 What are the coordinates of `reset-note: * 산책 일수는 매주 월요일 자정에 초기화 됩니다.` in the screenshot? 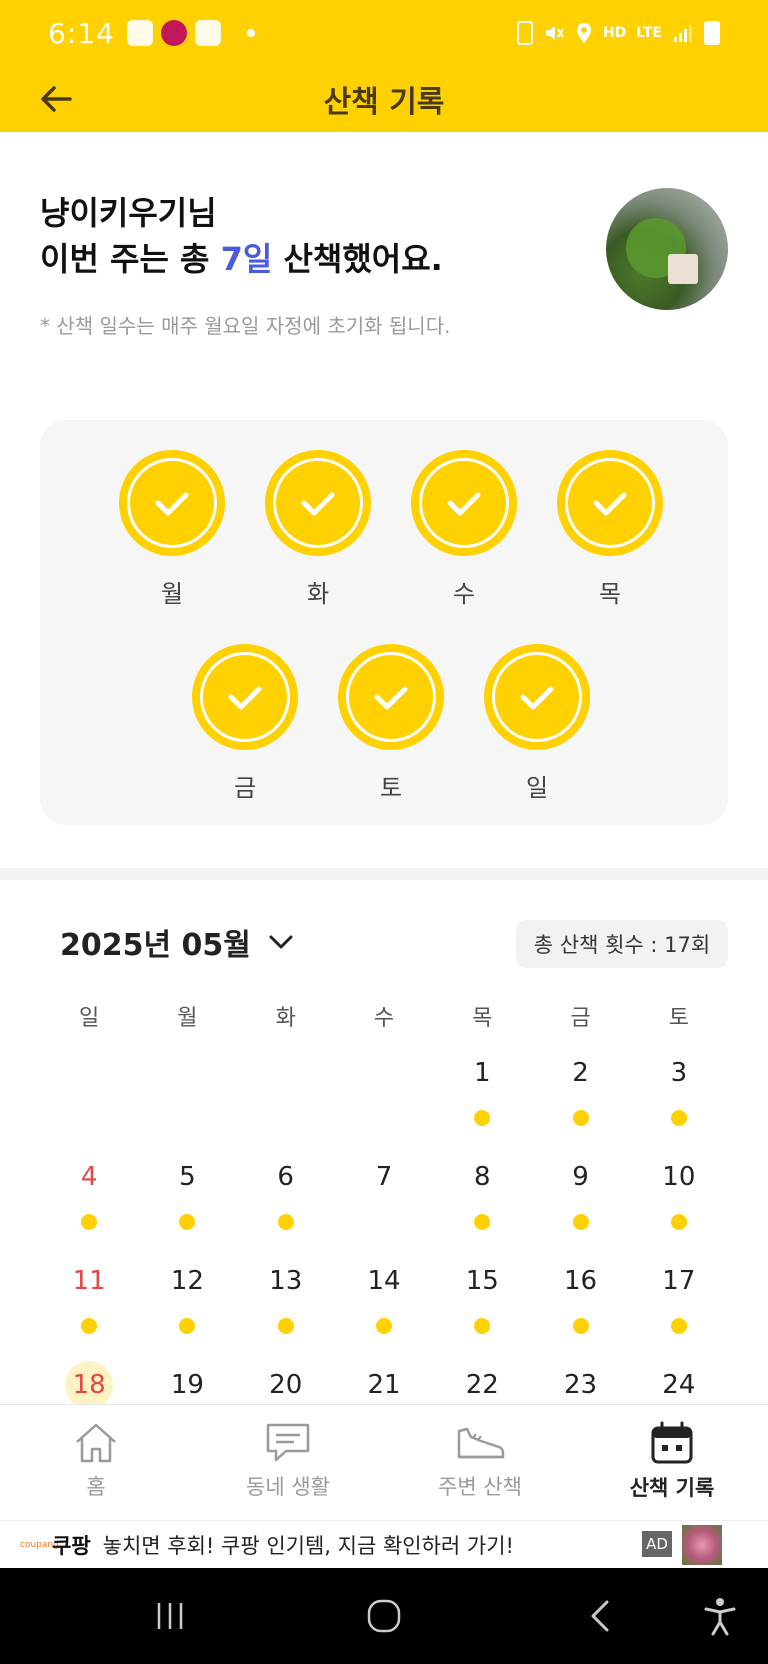 It's located at (245, 326).